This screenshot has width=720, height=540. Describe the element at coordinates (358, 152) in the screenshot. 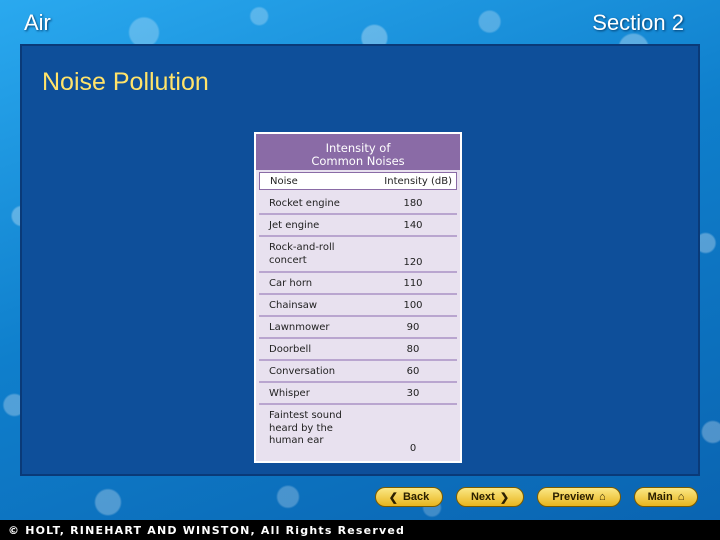

I see `table-caption: Intensity of Common Noises` at that location.